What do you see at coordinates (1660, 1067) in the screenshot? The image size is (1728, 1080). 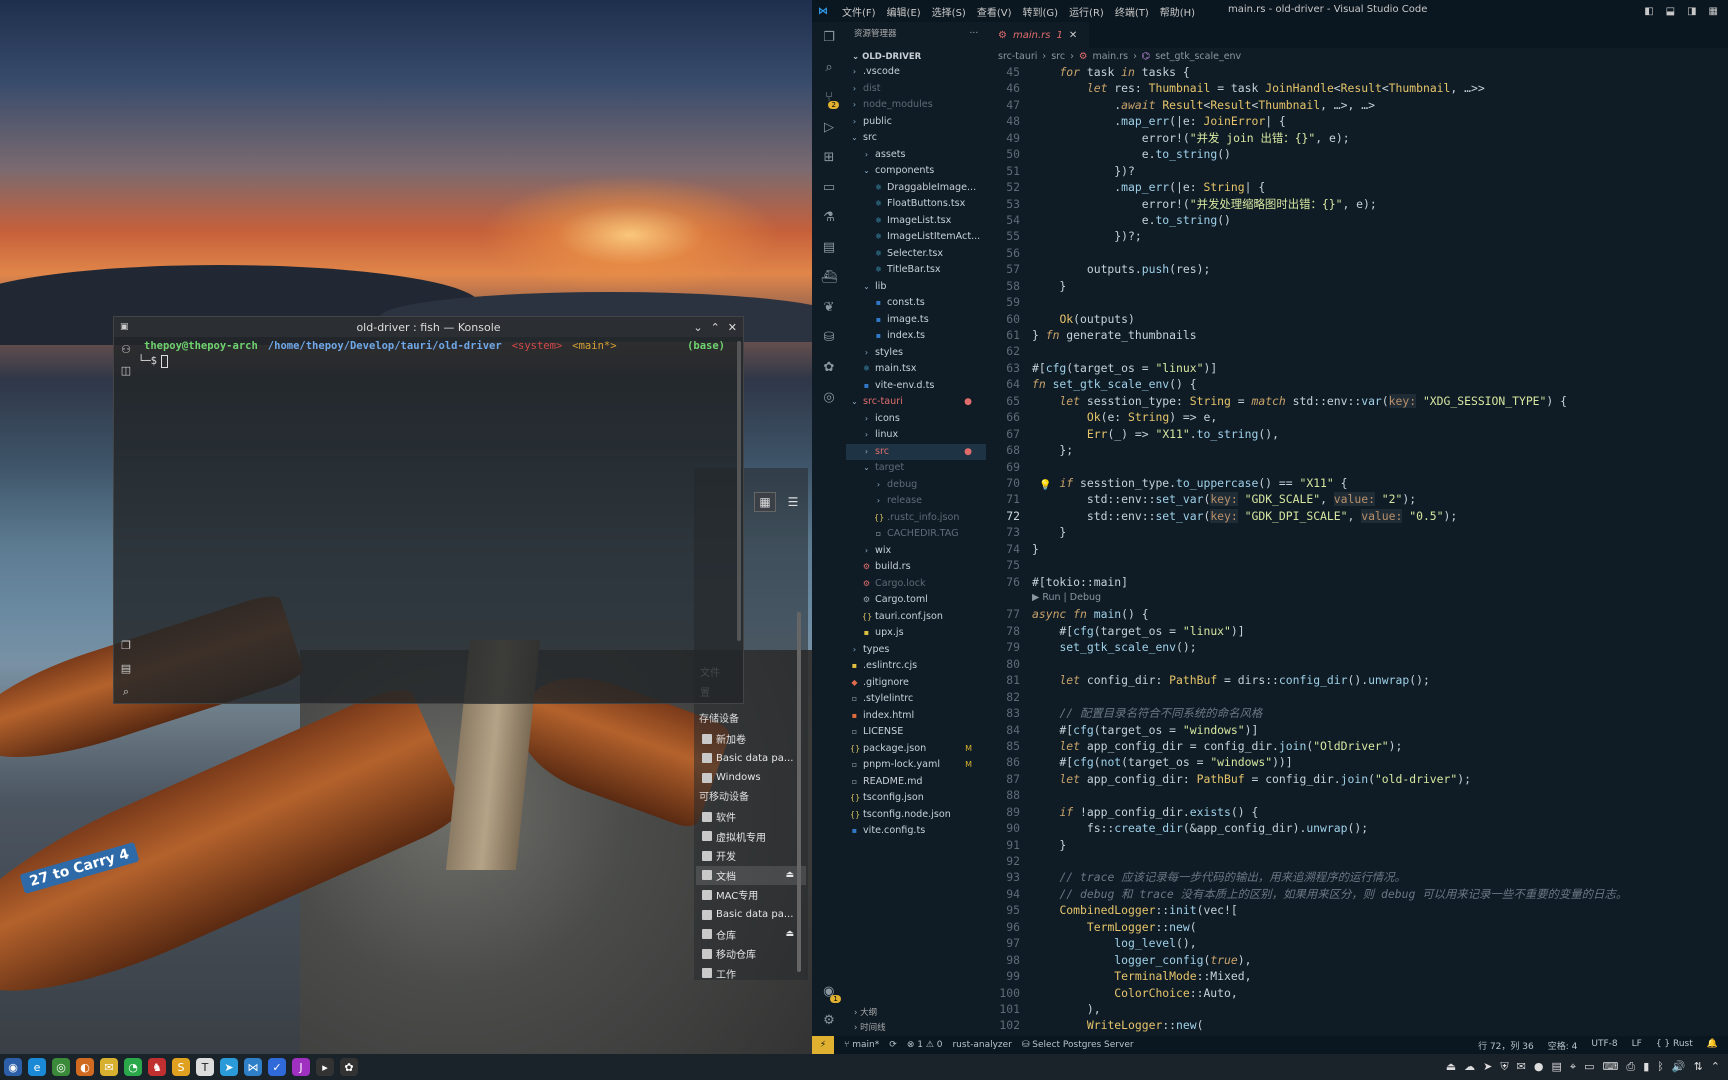 I see `bluetooth-icon: ᛒ` at bounding box center [1660, 1067].